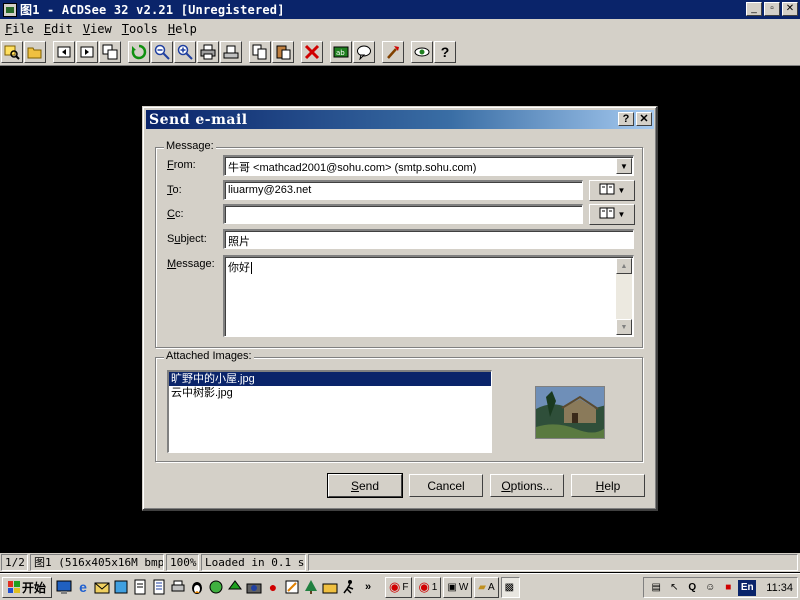  What do you see at coordinates (428, 239) in the screenshot?
I see `subject-input: 照片` at bounding box center [428, 239].